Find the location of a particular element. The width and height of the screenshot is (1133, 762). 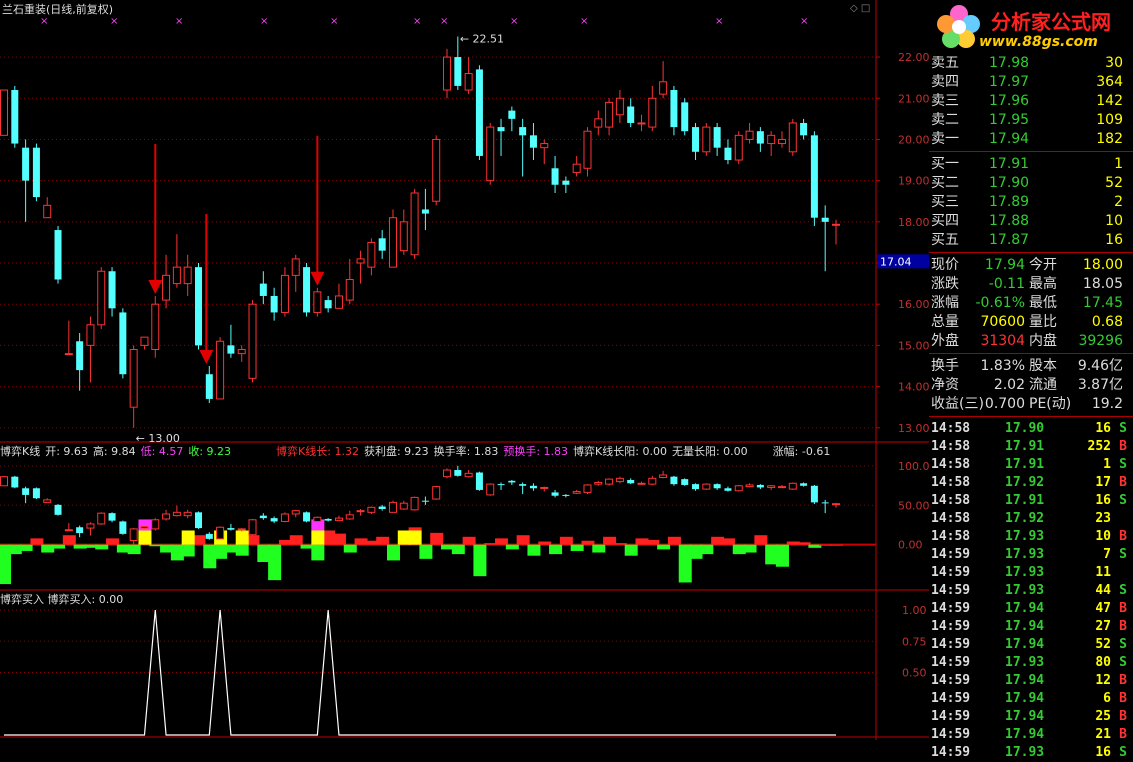

logo-url: www.88gs.com is located at coordinates (1038, 42).